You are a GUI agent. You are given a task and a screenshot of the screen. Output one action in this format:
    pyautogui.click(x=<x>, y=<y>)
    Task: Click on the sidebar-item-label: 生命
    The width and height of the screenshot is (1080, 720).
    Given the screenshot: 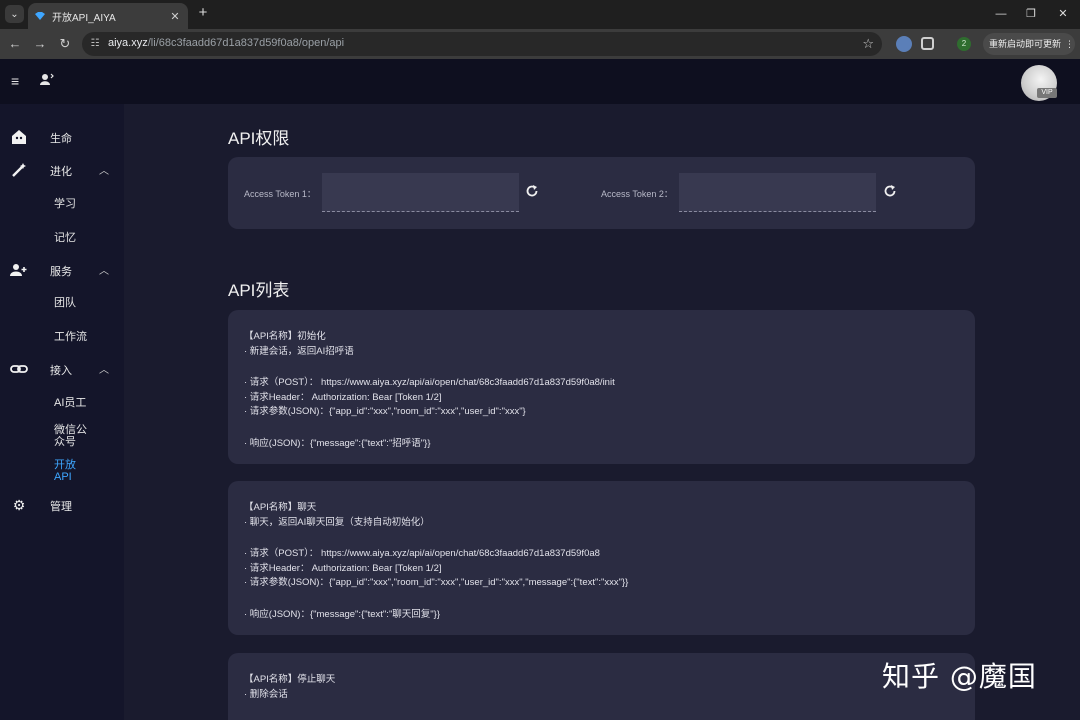 What is the action you would take?
    pyautogui.click(x=61, y=139)
    